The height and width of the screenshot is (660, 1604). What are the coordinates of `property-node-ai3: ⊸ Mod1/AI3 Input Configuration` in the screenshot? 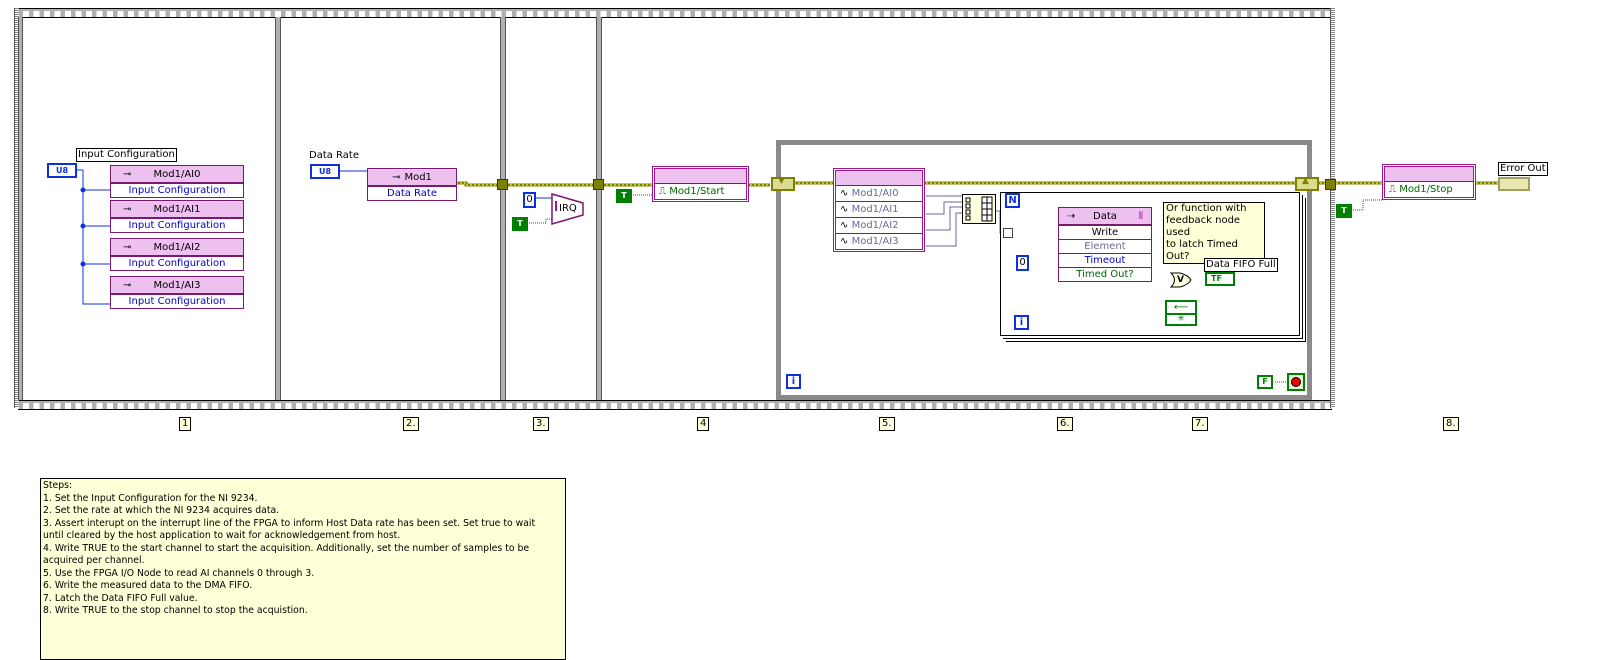 It's located at (177, 292).